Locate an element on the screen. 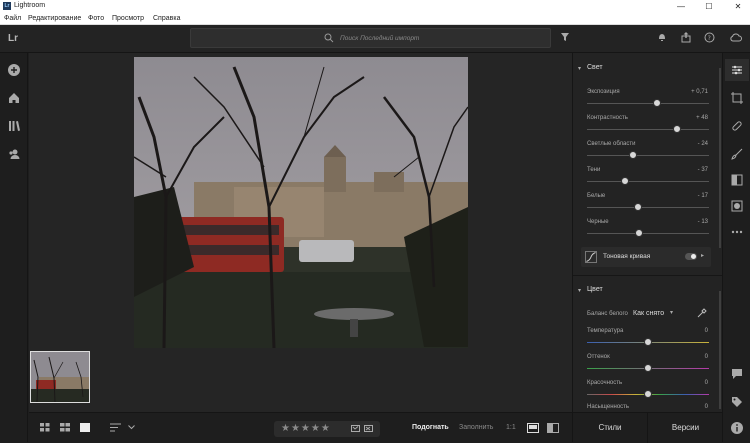  blacks-slider-track is located at coordinates (648, 233).